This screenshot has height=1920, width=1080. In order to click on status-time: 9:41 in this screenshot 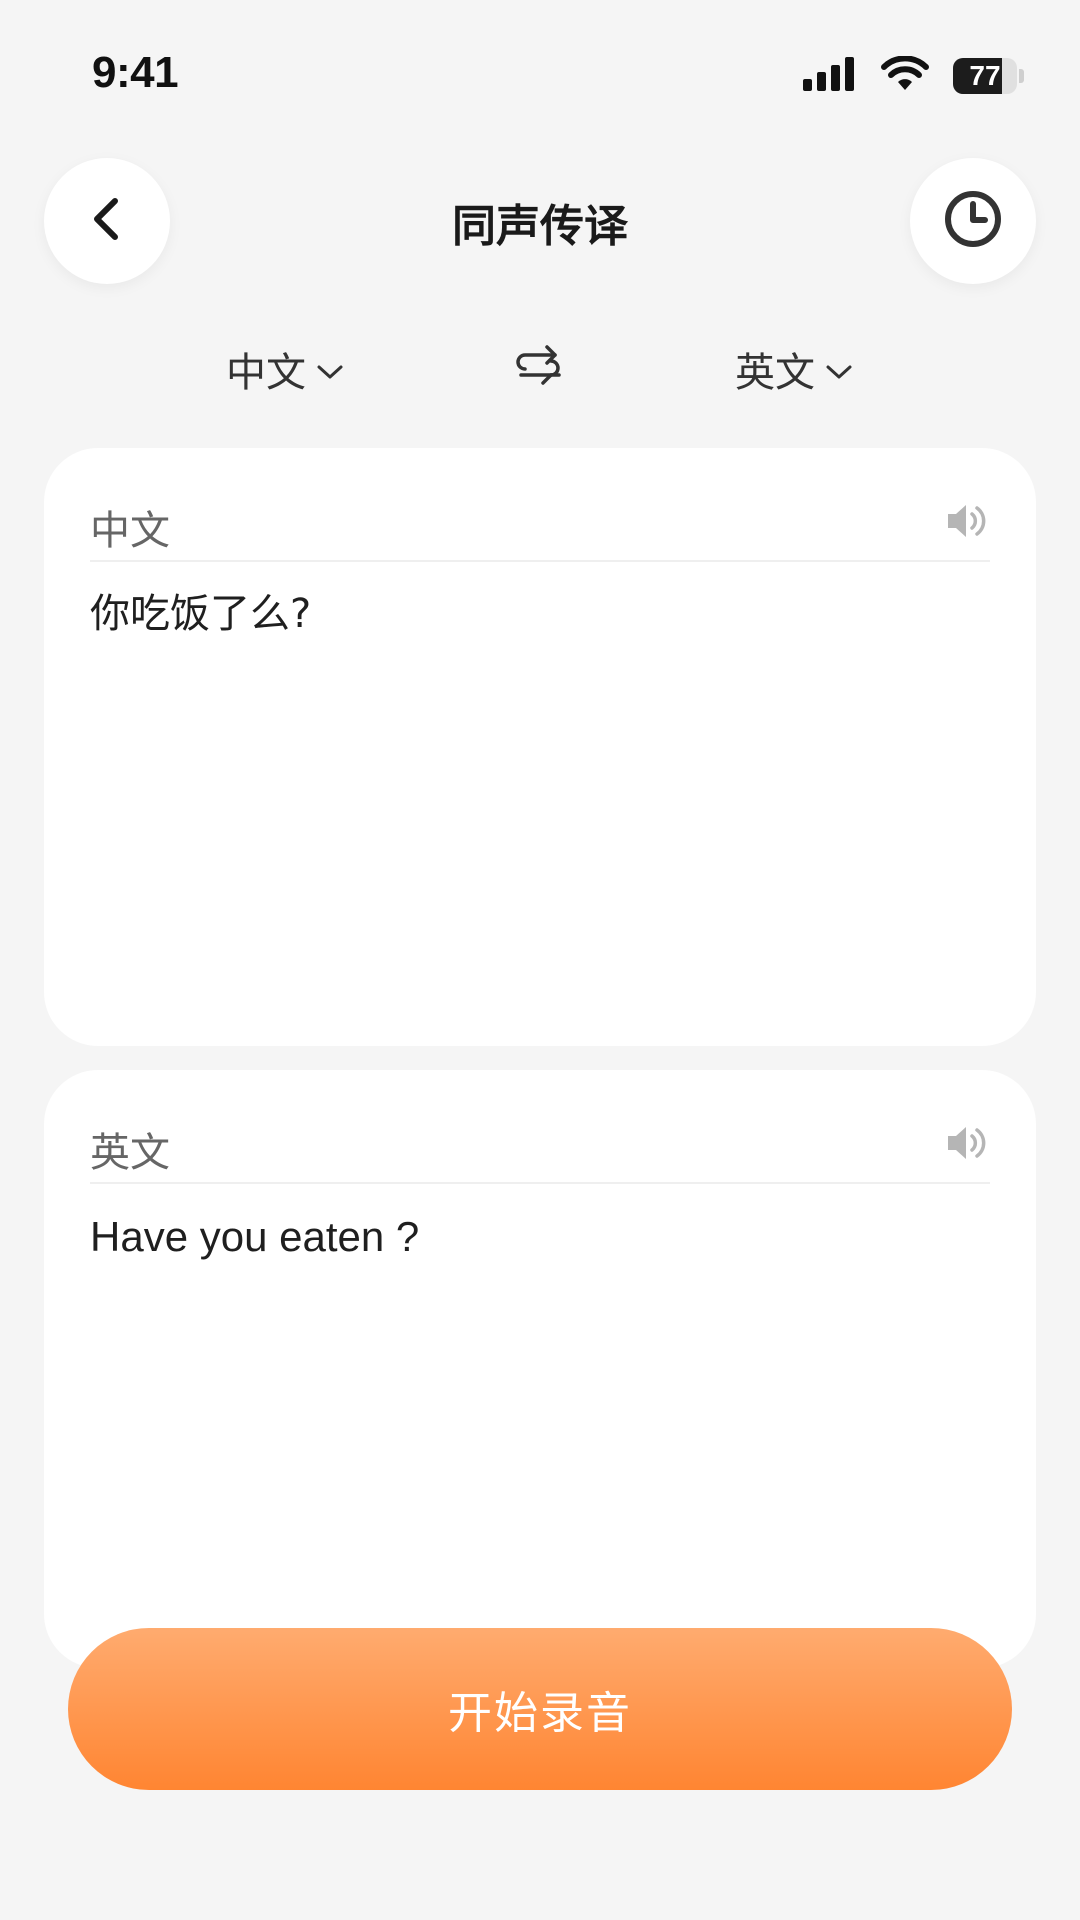, I will do `click(135, 72)`.